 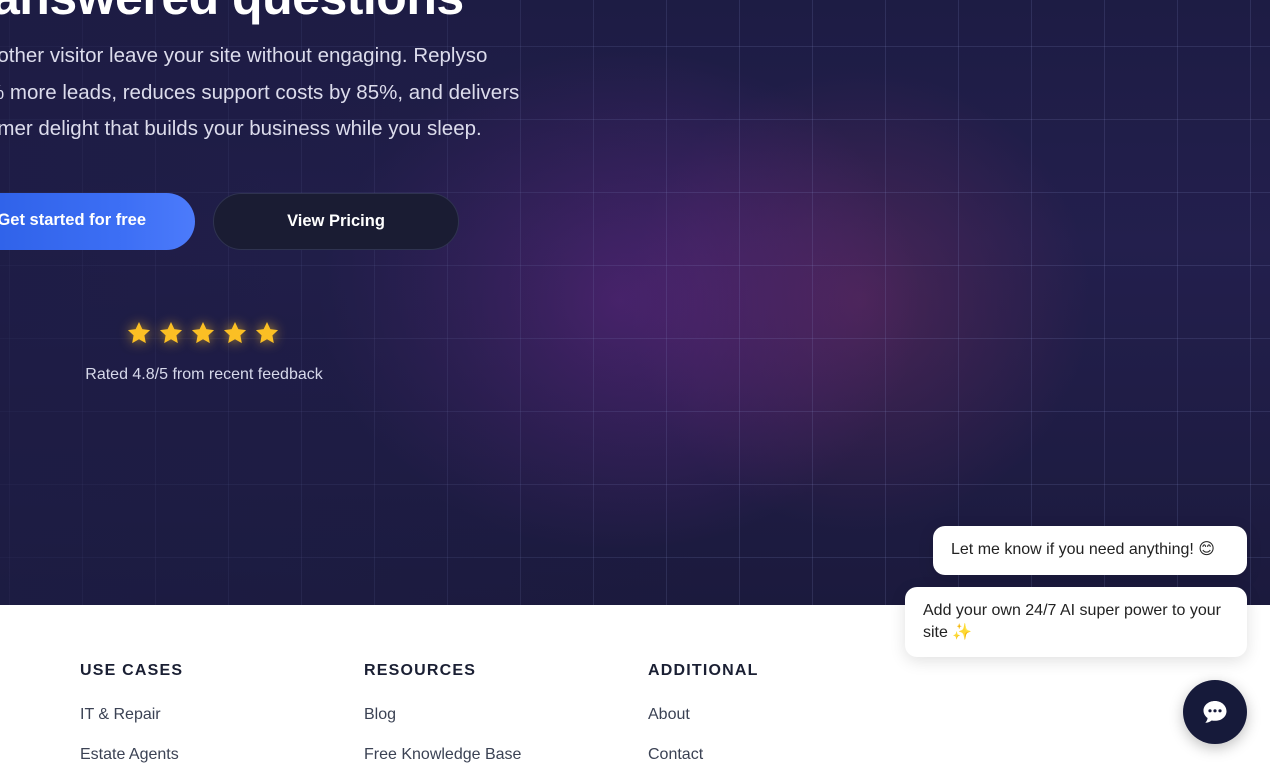 What do you see at coordinates (1090, 550) in the screenshot?
I see `chat-message-greeting: Let me know if you need anything! 😊` at bounding box center [1090, 550].